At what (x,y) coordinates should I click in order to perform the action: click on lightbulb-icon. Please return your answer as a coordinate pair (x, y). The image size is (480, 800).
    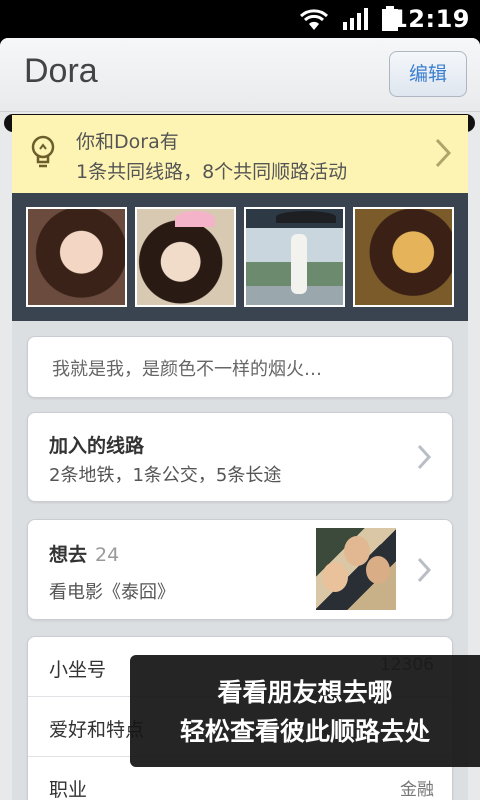
    Looking at the image, I should click on (43, 151).